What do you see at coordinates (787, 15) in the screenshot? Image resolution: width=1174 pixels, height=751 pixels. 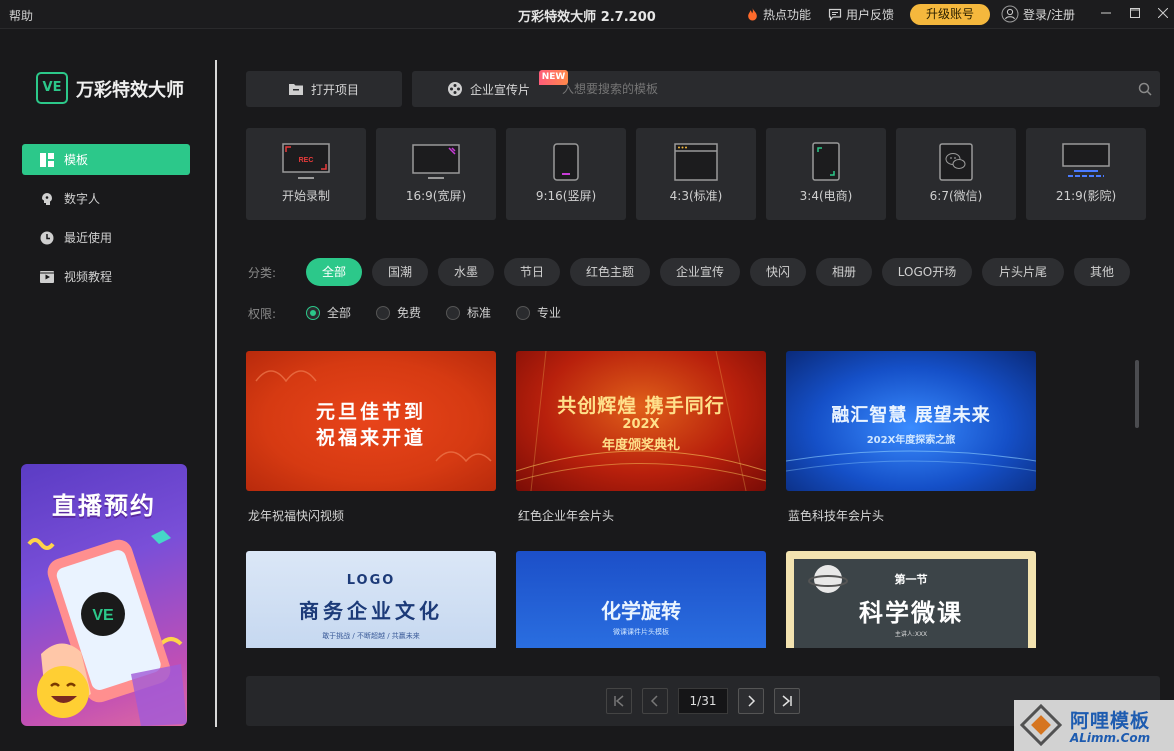 I see `hot-features-label: 热点功能` at bounding box center [787, 15].